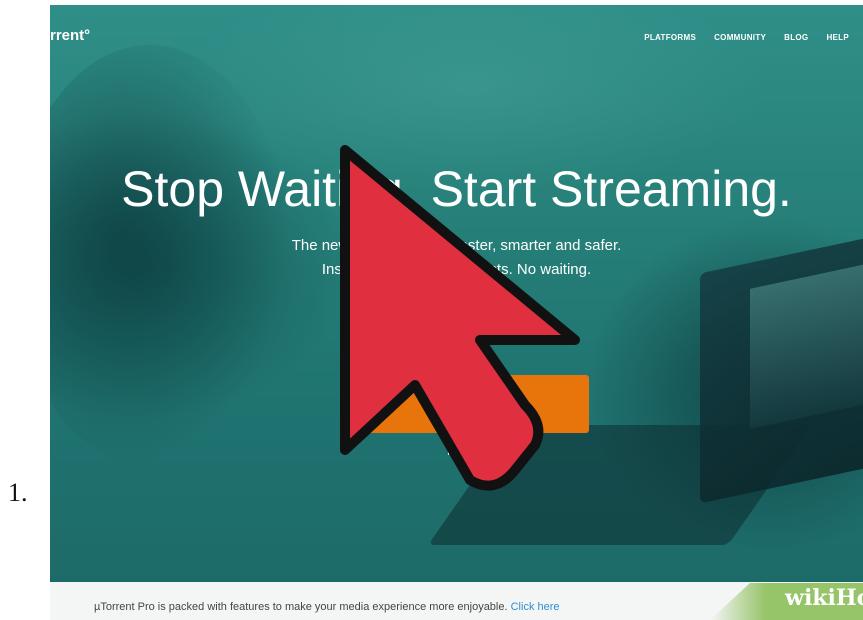 The image size is (863, 620). I want to click on step-number: 1., so click(18, 492).